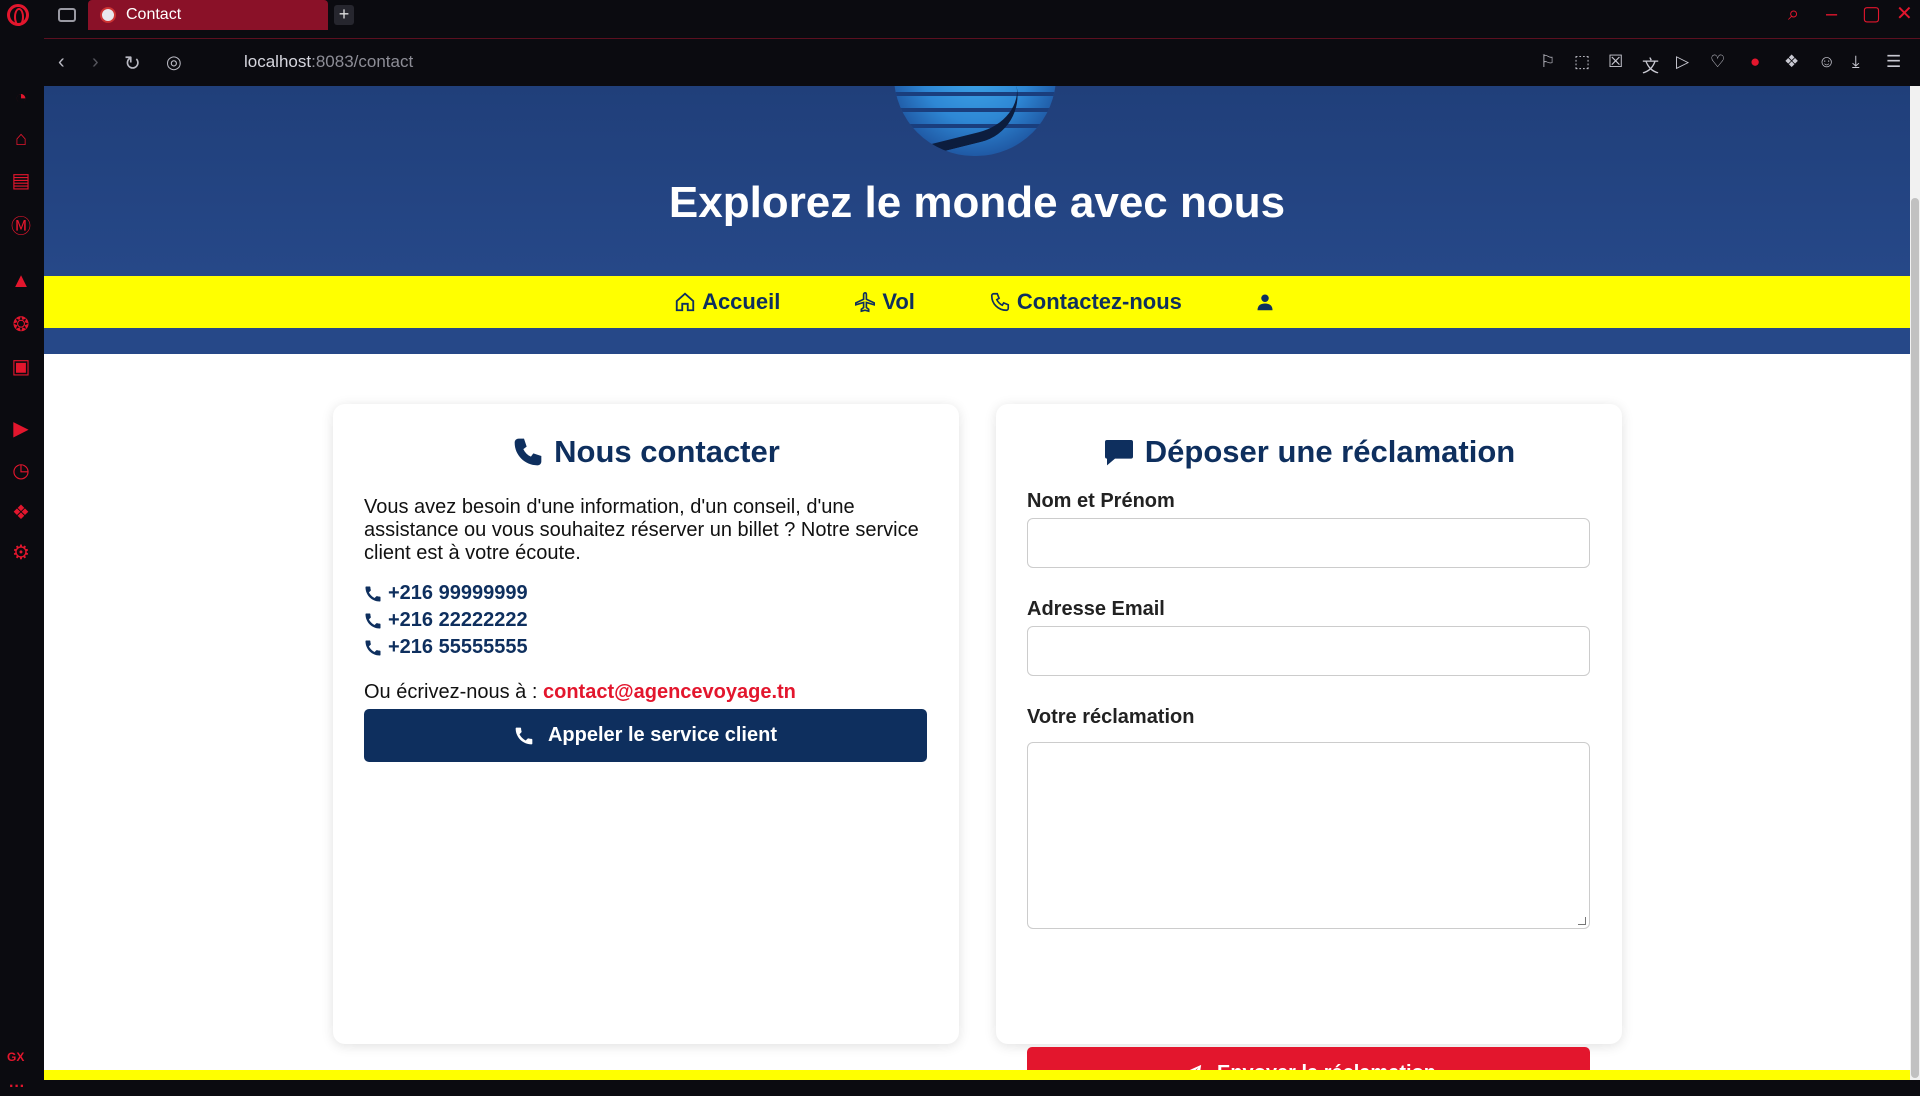 The height and width of the screenshot is (1096, 1920). I want to click on user-icon, so click(1265, 302).